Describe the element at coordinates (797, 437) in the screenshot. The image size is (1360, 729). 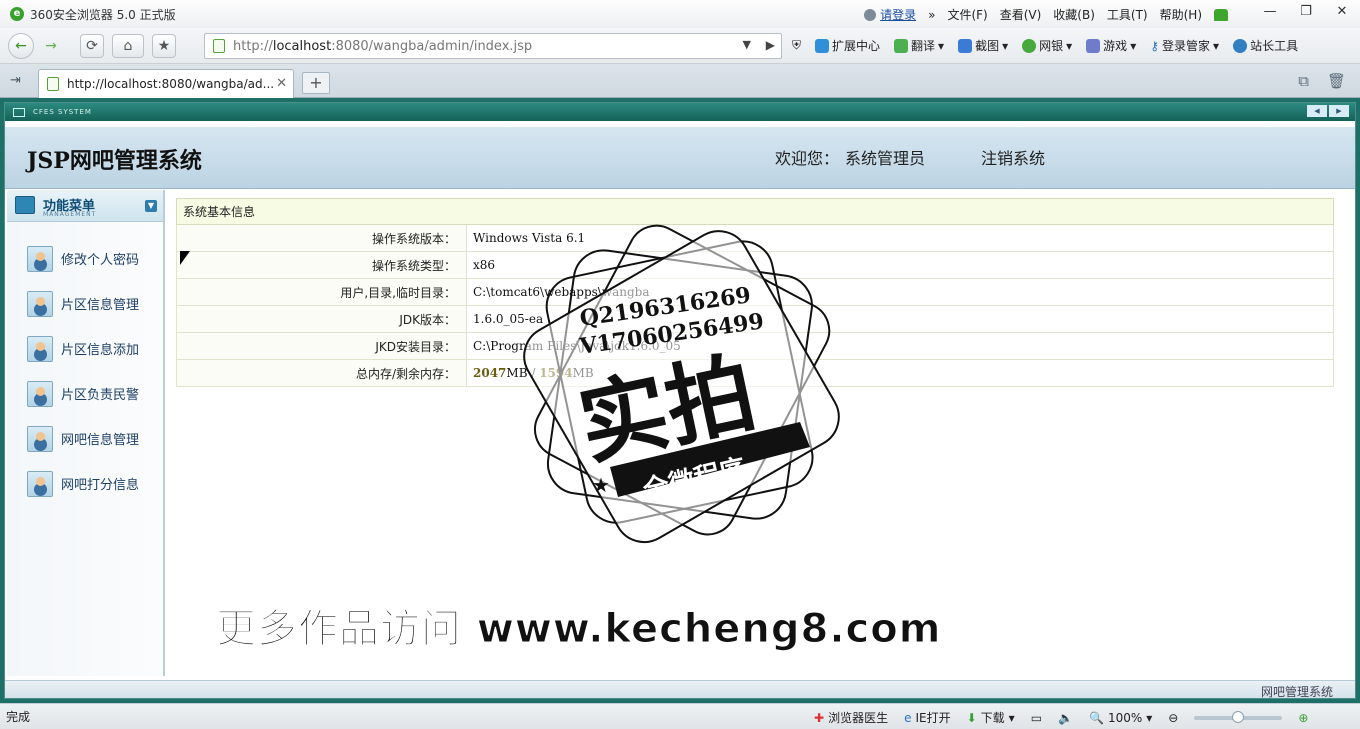
I see `stamp-star-icon: ★` at that location.